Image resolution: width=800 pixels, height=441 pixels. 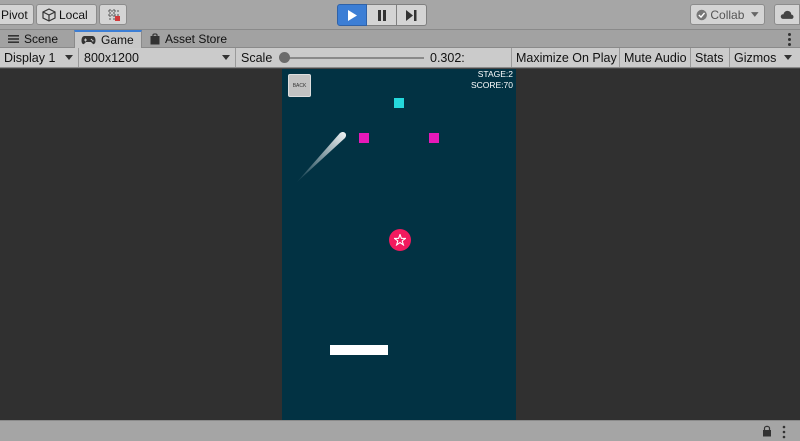 What do you see at coordinates (399, 103) in the screenshot?
I see `brick-cyan` at bounding box center [399, 103].